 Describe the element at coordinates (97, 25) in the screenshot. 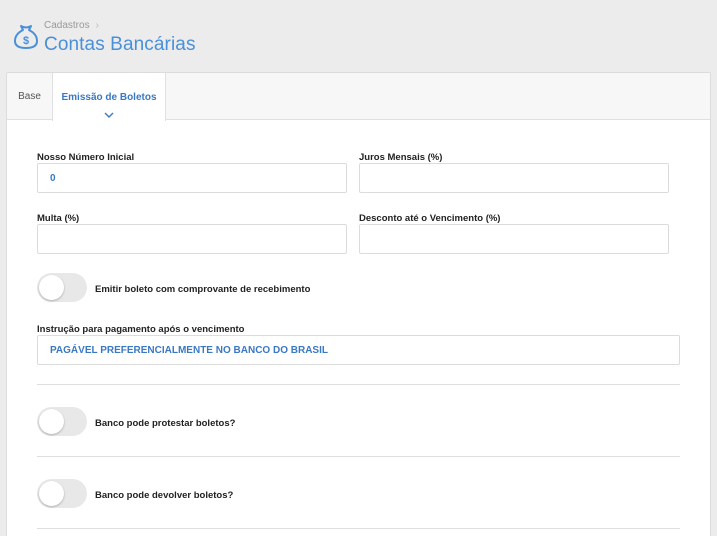

I see `chevron-right-icon: ›` at that location.